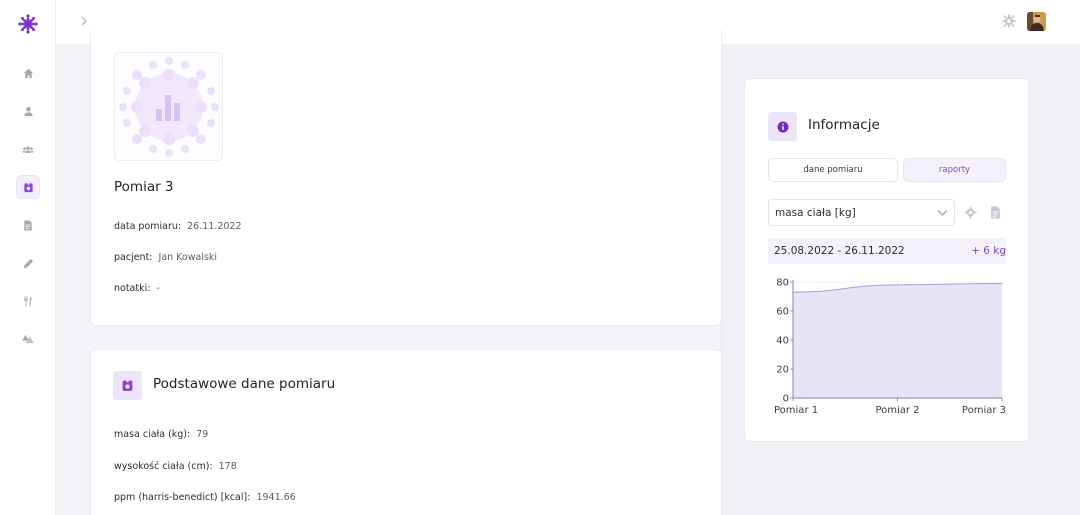 This screenshot has width=1080, height=515. I want to click on x-tick-label: Pomiar 1, so click(796, 410).